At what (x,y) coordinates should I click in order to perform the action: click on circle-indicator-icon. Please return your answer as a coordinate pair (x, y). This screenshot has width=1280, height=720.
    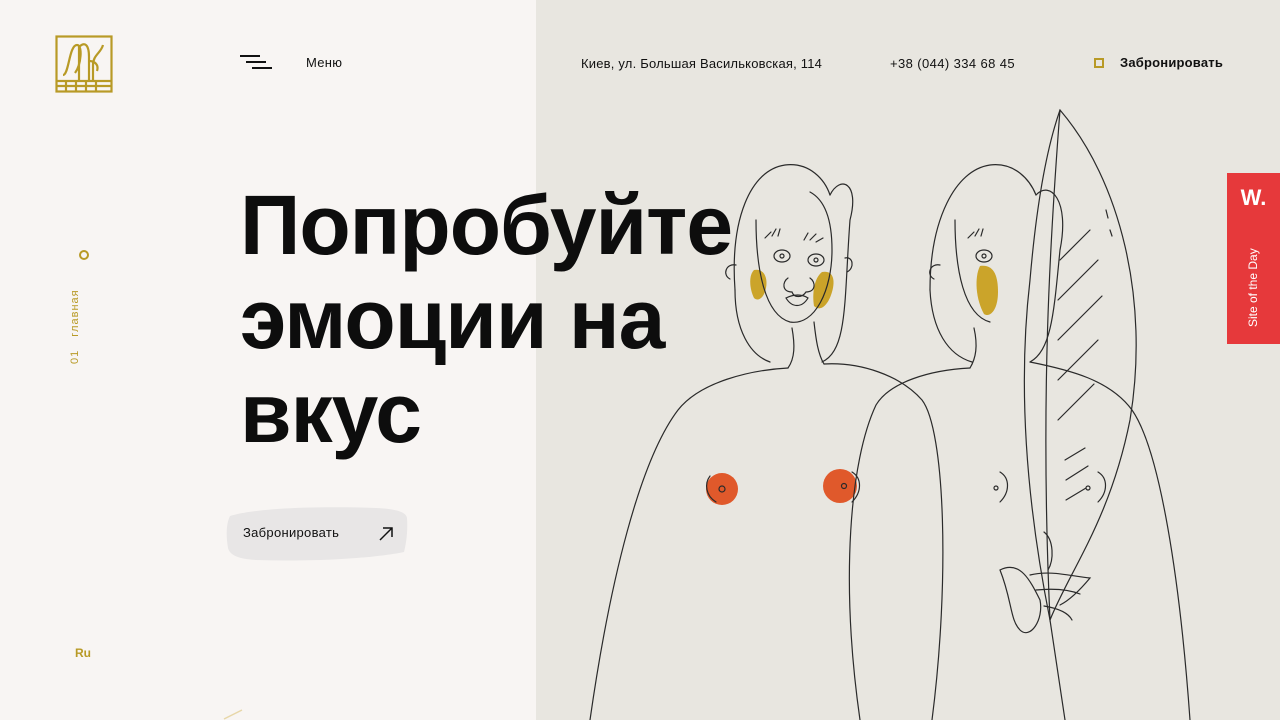
    Looking at the image, I should click on (84, 255).